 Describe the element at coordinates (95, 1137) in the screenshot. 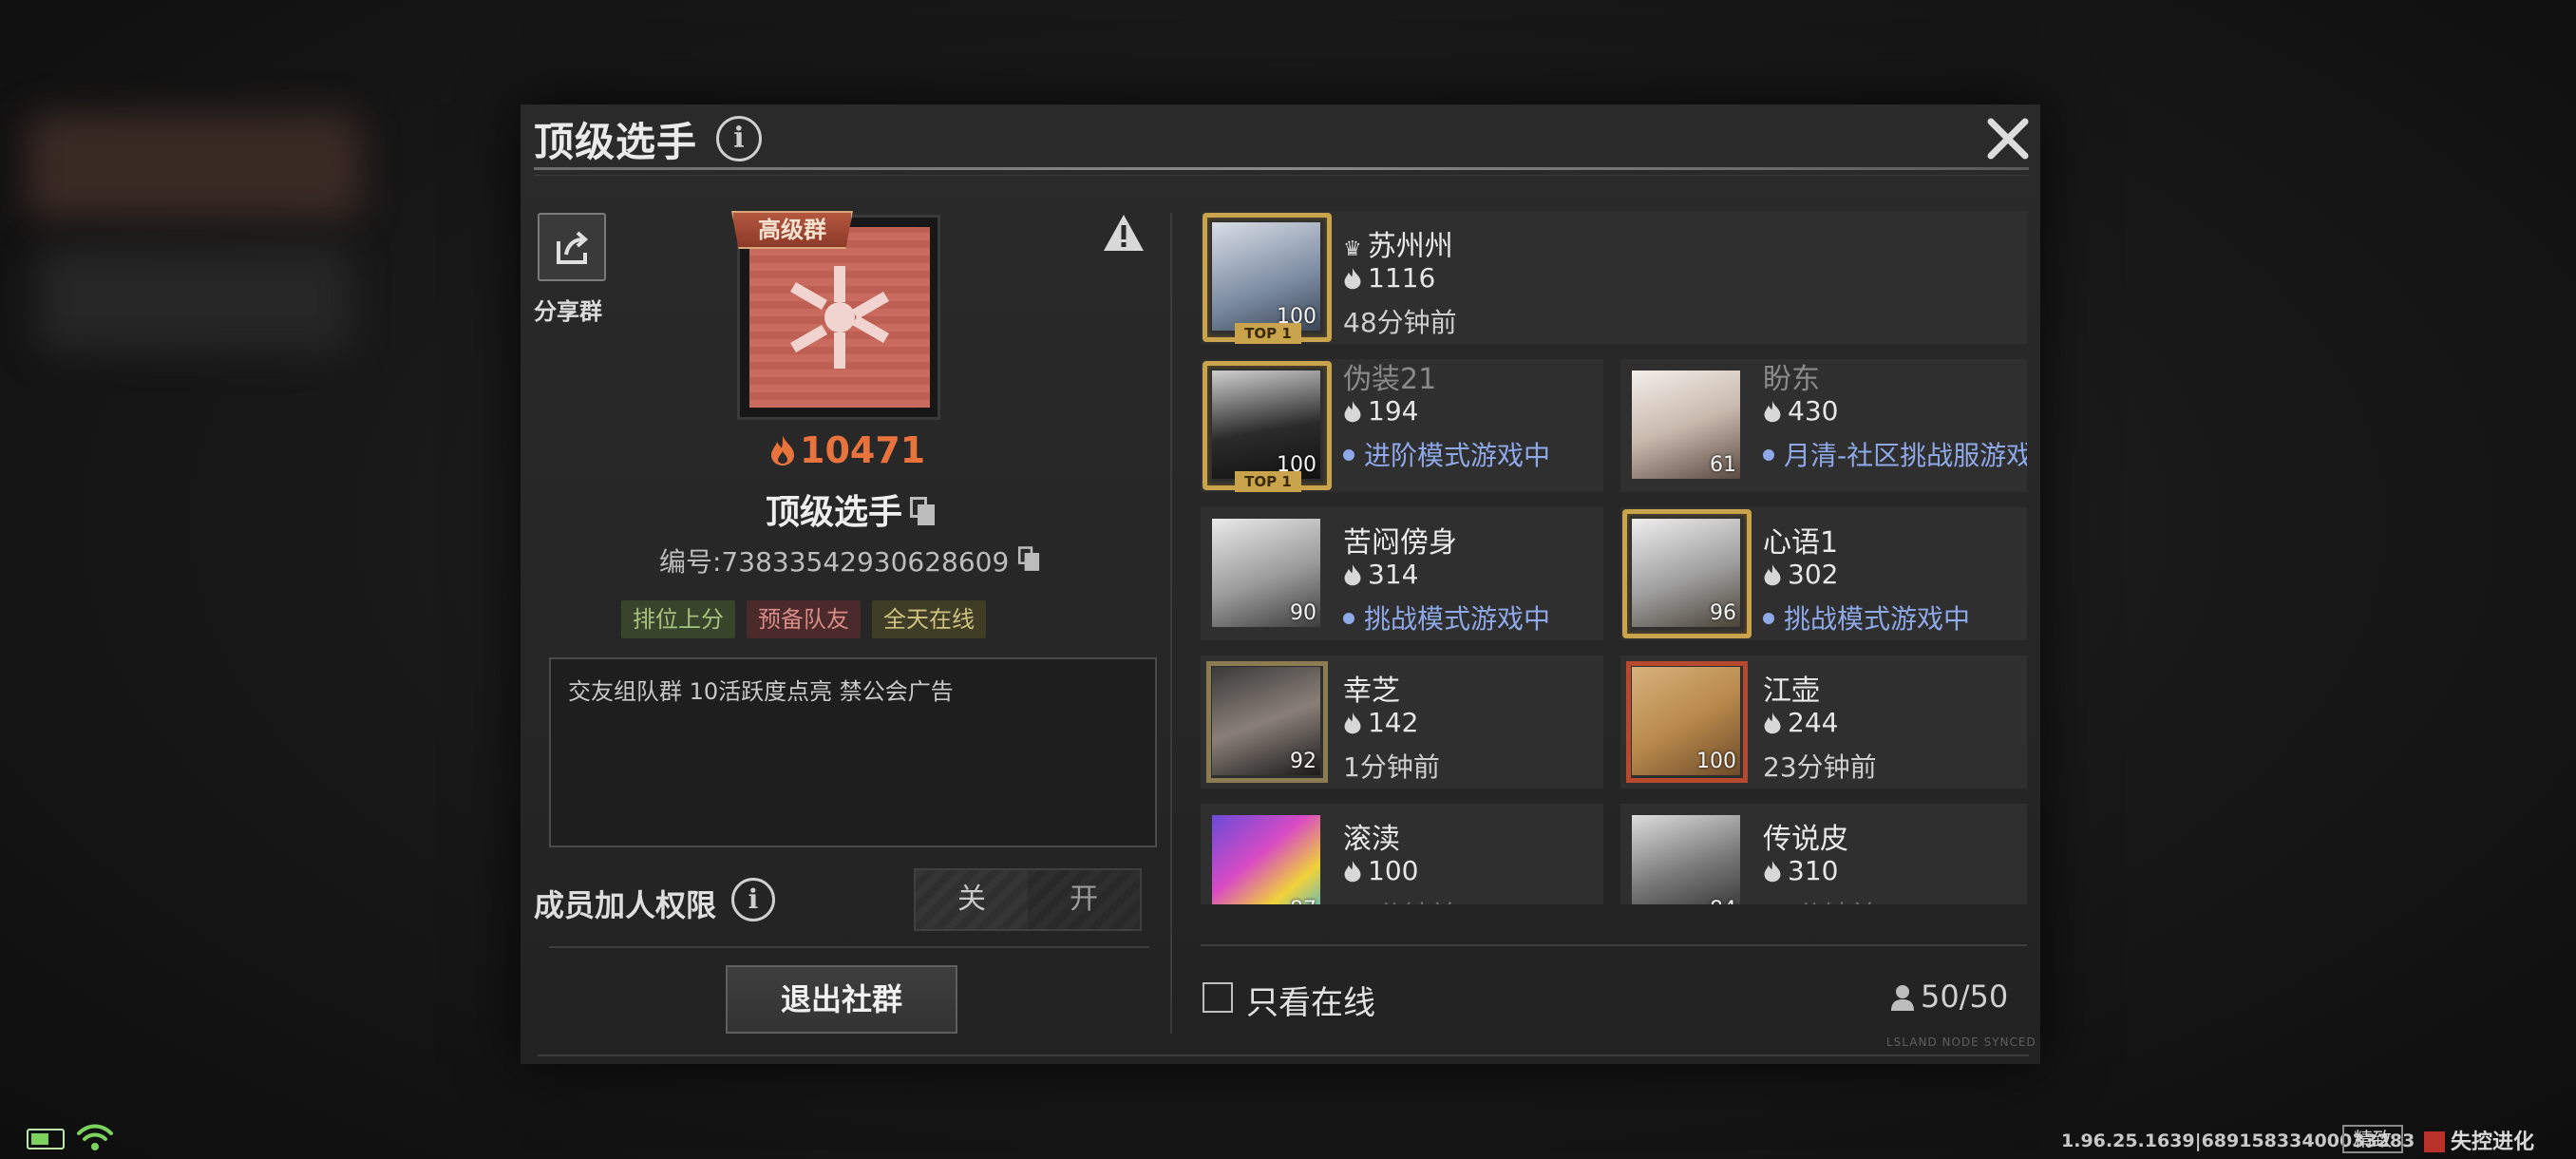

I see `wifi-icon` at that location.